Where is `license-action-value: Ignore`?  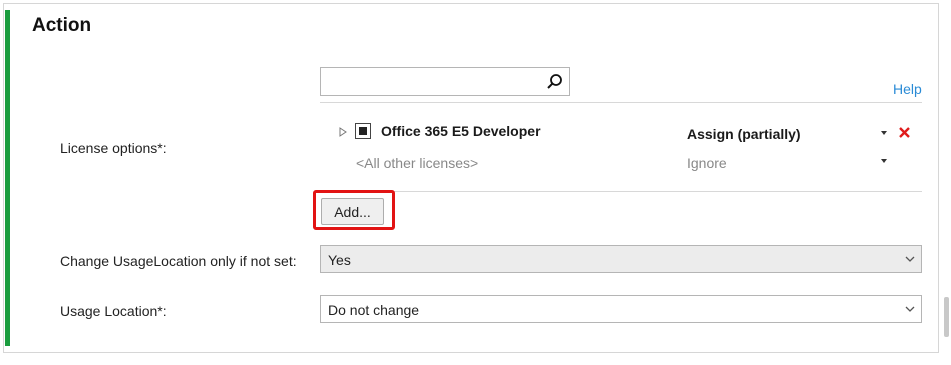
license-action-value: Ignore is located at coordinates (707, 163).